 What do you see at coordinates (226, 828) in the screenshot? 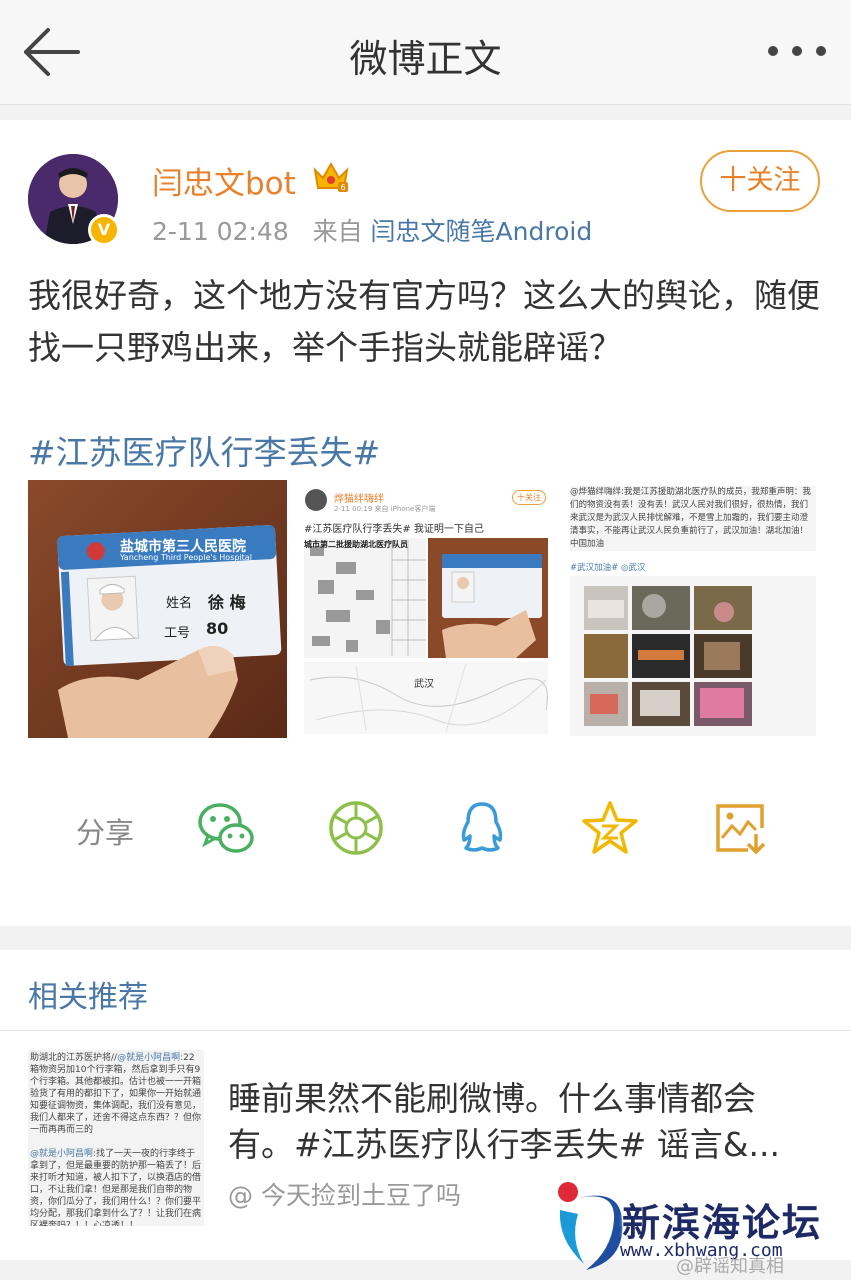
I see `wechat-icon` at bounding box center [226, 828].